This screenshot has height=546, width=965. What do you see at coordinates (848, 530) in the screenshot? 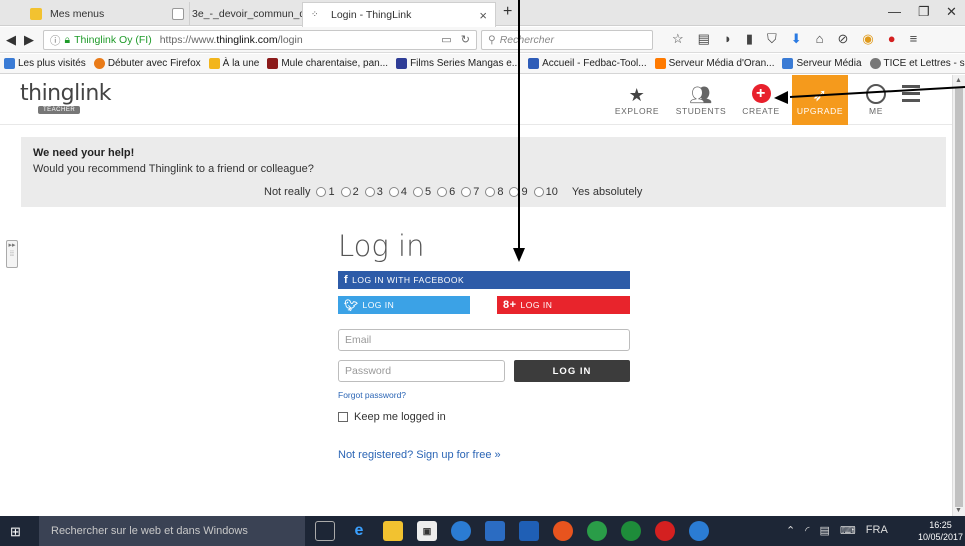
I see `keyboard-icon: ⌨` at bounding box center [848, 530].